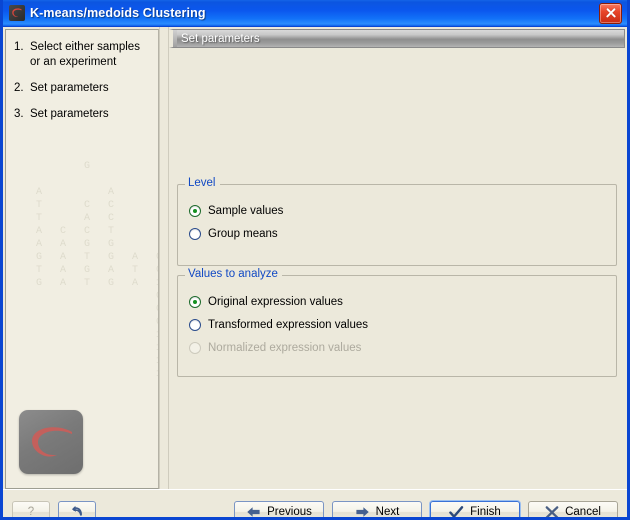 This screenshot has height=520, width=630. What do you see at coordinates (402, 301) in the screenshot?
I see `radio-row-original-expression-values: Original expression values` at bounding box center [402, 301].